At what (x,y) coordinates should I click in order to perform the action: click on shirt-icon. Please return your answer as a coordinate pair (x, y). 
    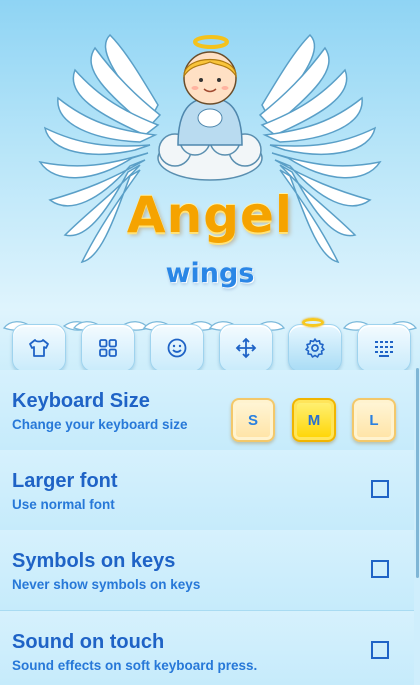
    Looking at the image, I should click on (39, 348).